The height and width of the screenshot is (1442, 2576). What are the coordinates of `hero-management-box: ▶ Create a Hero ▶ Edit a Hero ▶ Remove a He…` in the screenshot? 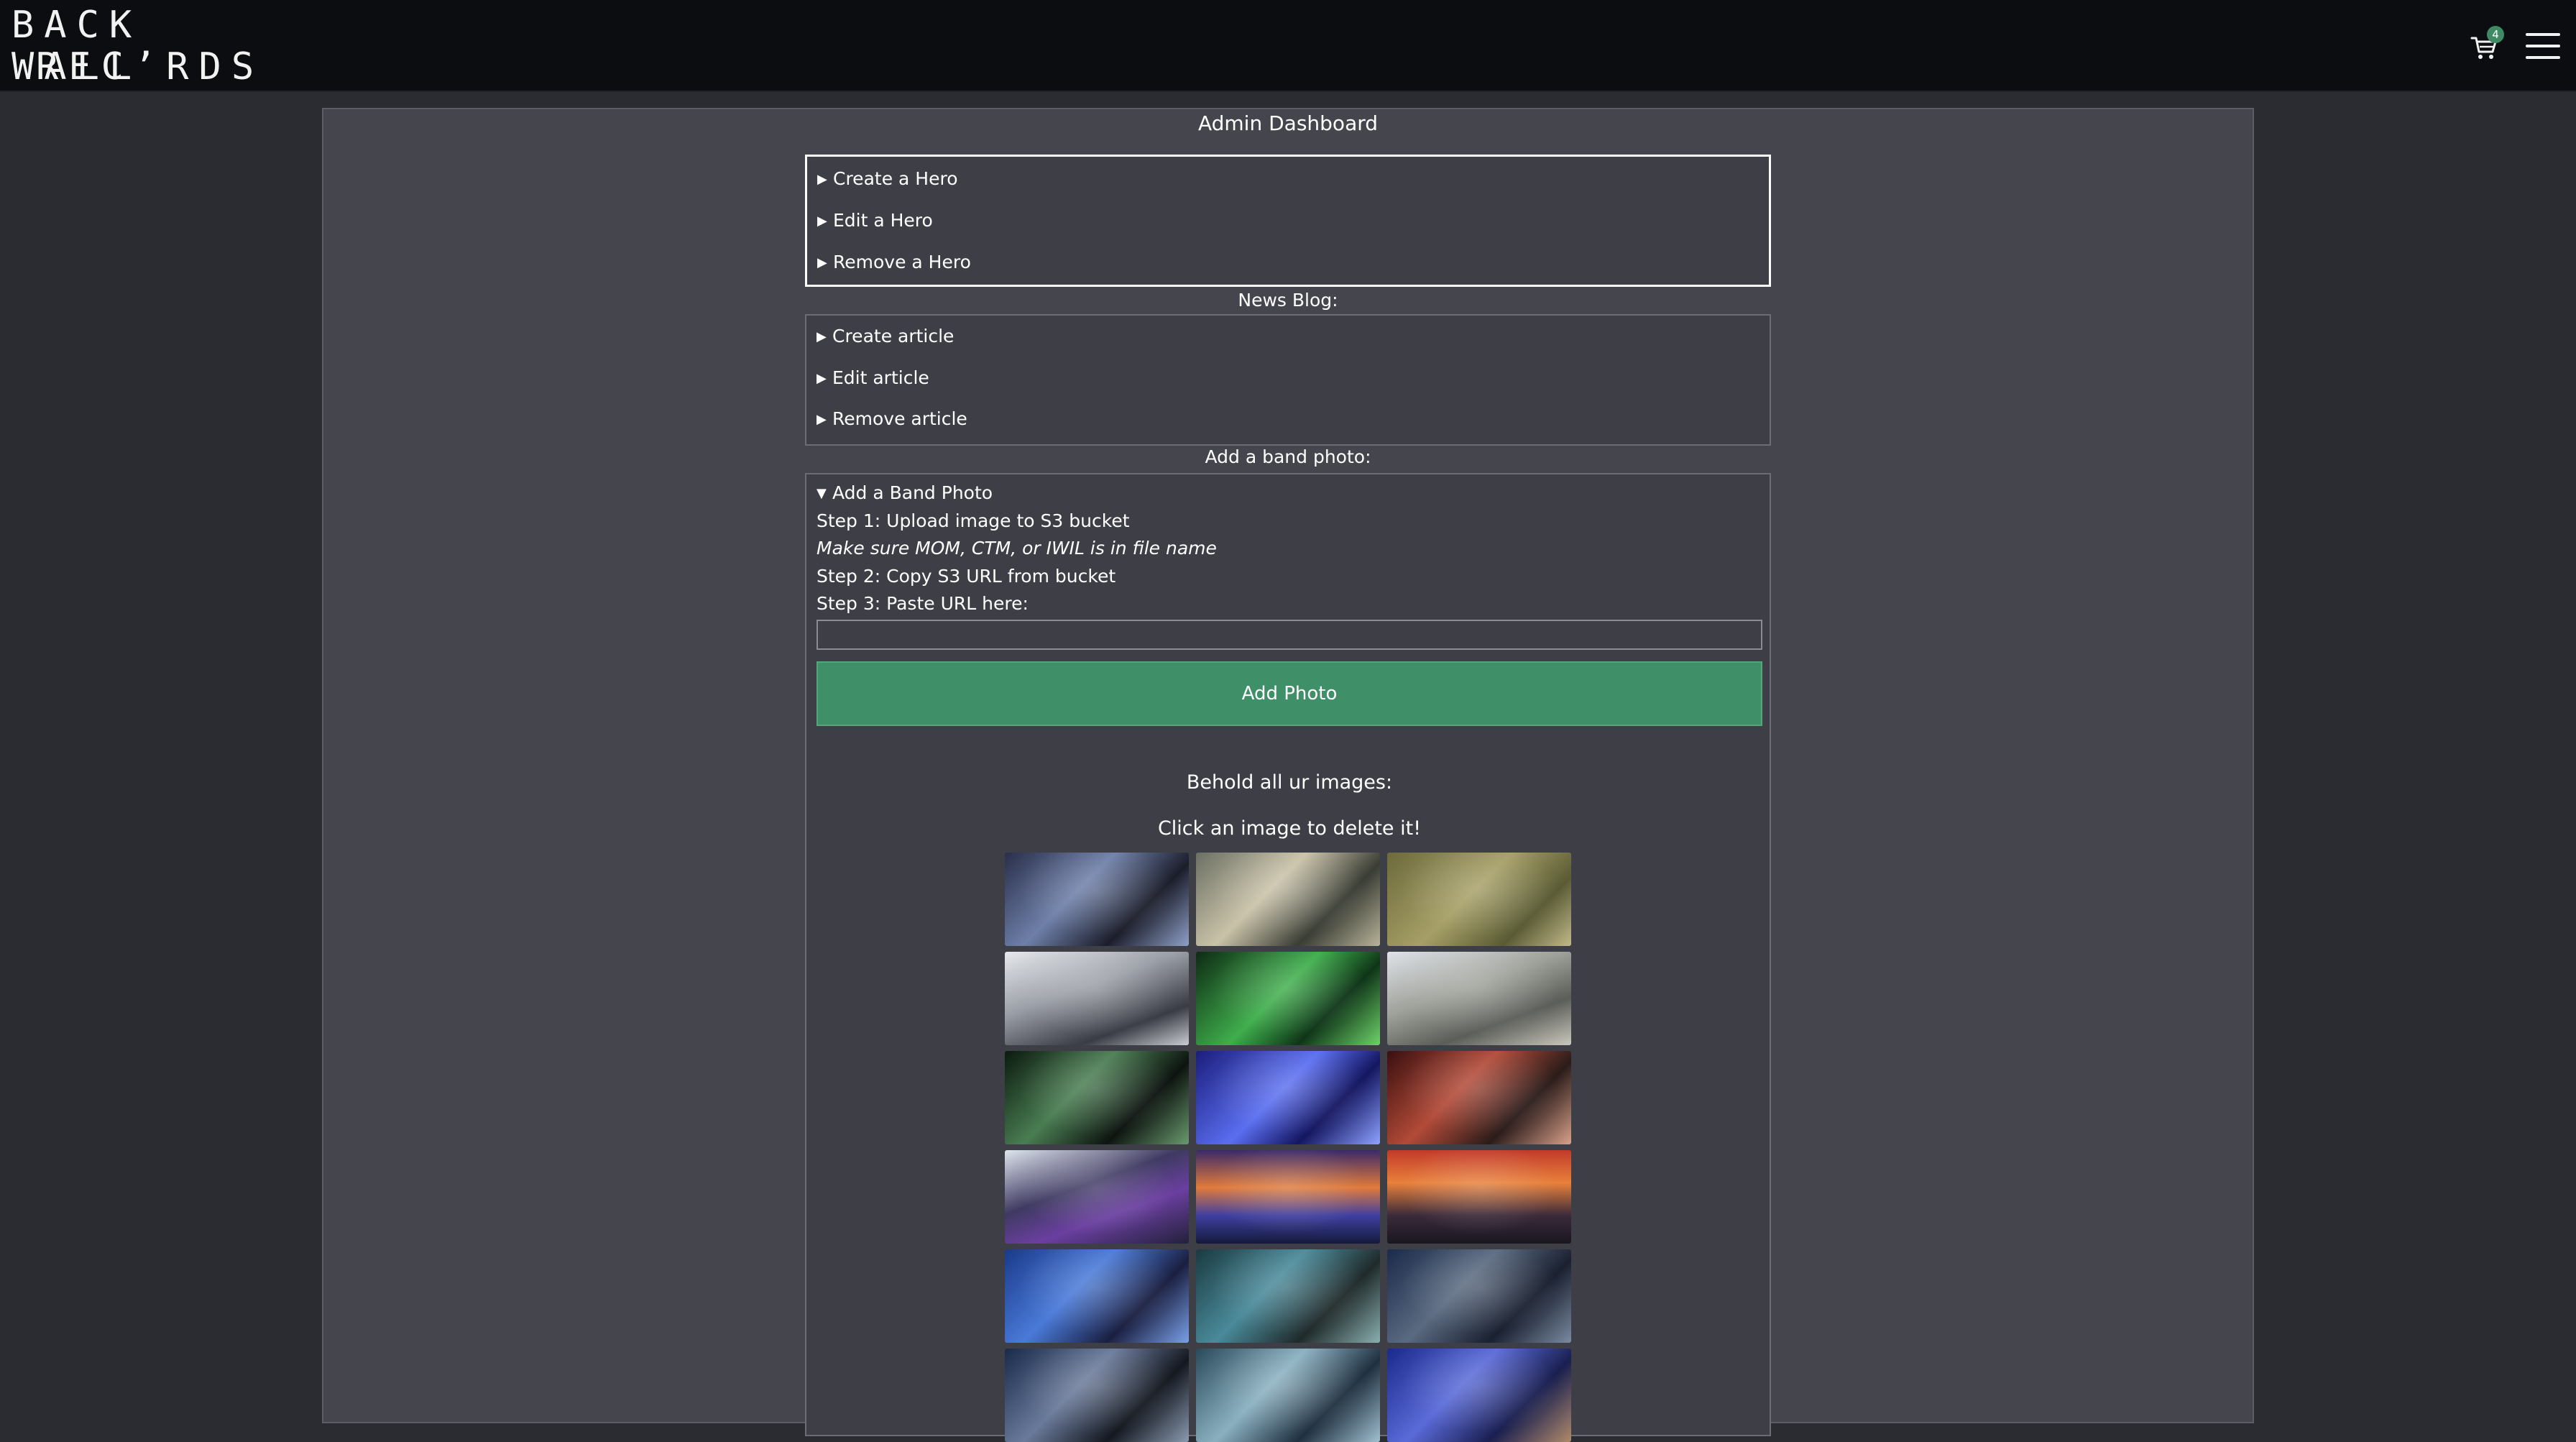 It's located at (1288, 221).